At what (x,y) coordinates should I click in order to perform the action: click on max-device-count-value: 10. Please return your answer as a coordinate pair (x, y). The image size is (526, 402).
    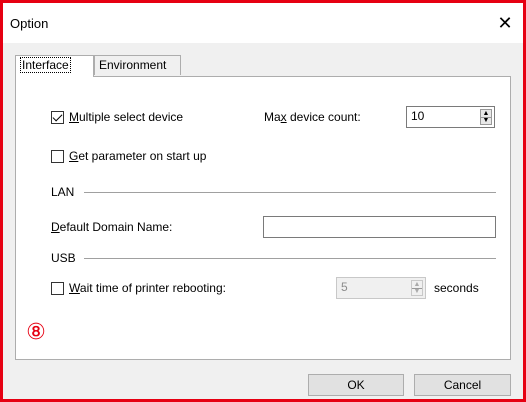
    Looking at the image, I should click on (418, 116).